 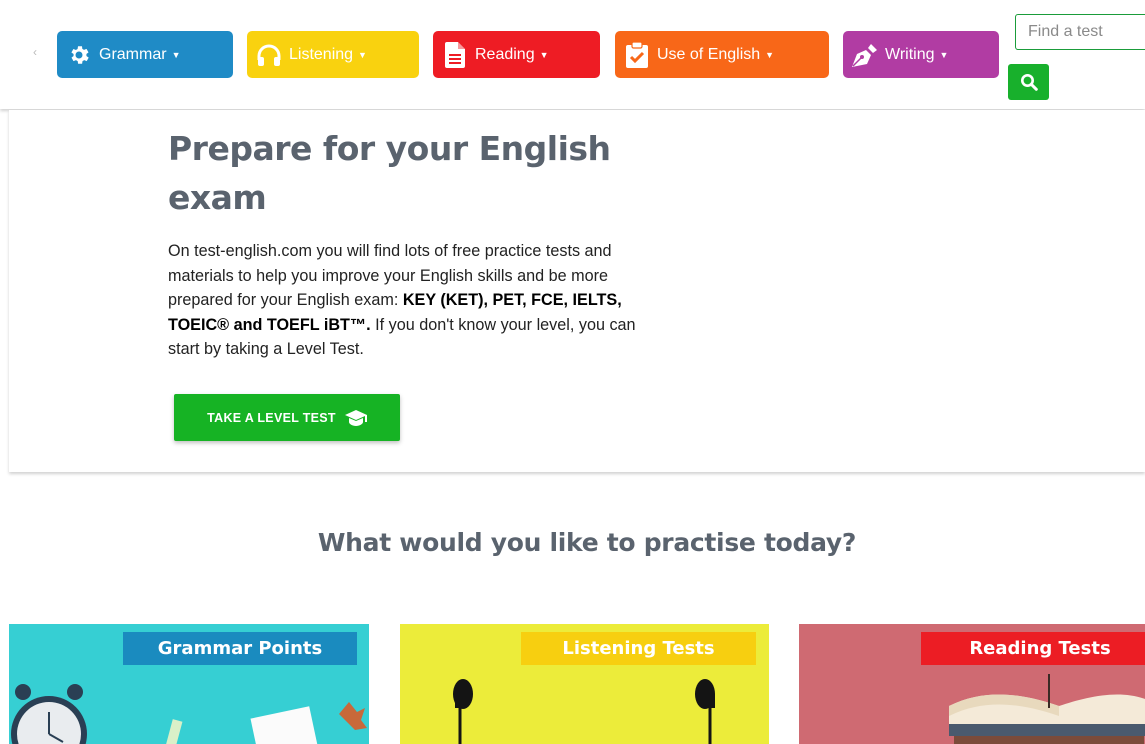 I want to click on gear-icon, so click(x=79, y=55).